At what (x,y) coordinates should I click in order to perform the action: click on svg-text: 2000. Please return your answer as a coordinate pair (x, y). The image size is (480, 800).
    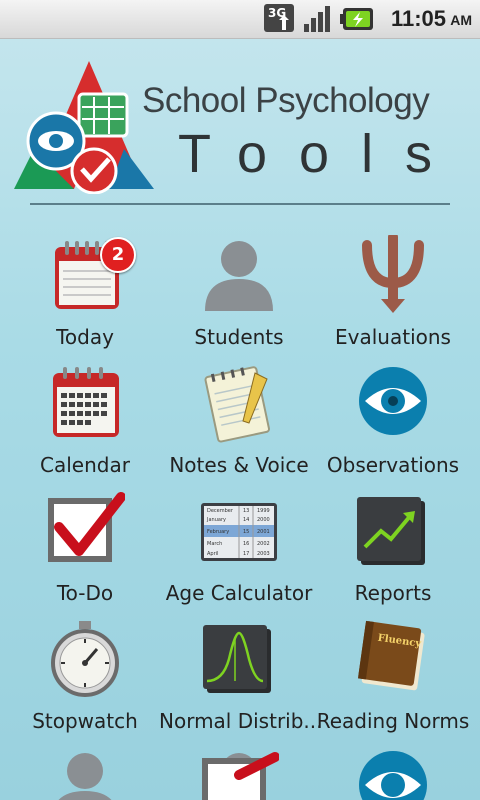
    Looking at the image, I should click on (263, 520).